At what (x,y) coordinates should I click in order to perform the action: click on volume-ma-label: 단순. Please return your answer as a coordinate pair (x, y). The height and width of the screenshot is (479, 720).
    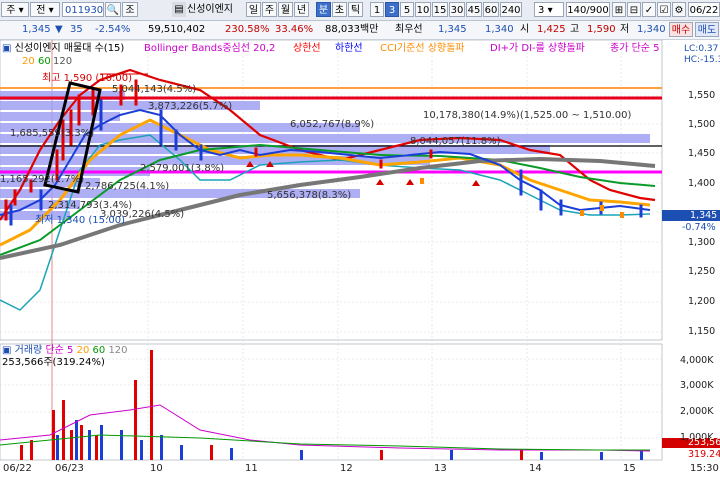
    Looking at the image, I should click on (54, 350).